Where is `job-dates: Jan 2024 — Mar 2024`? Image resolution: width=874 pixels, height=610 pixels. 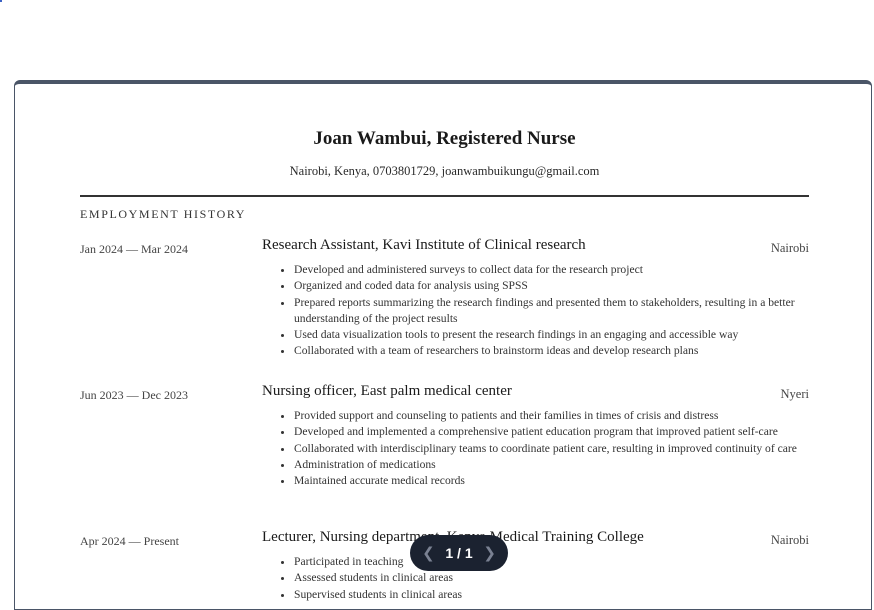
job-dates: Jan 2024 — Mar 2024 is located at coordinates (134, 249).